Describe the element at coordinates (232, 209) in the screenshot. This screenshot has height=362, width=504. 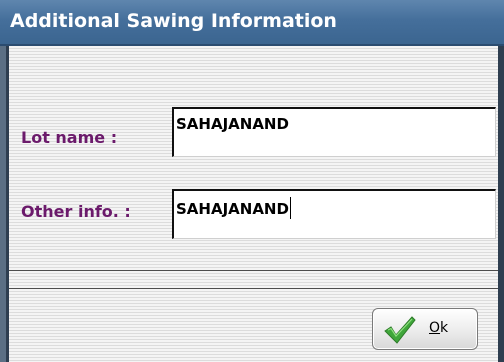
I see `other-info-value: SAHAJANAND` at that location.